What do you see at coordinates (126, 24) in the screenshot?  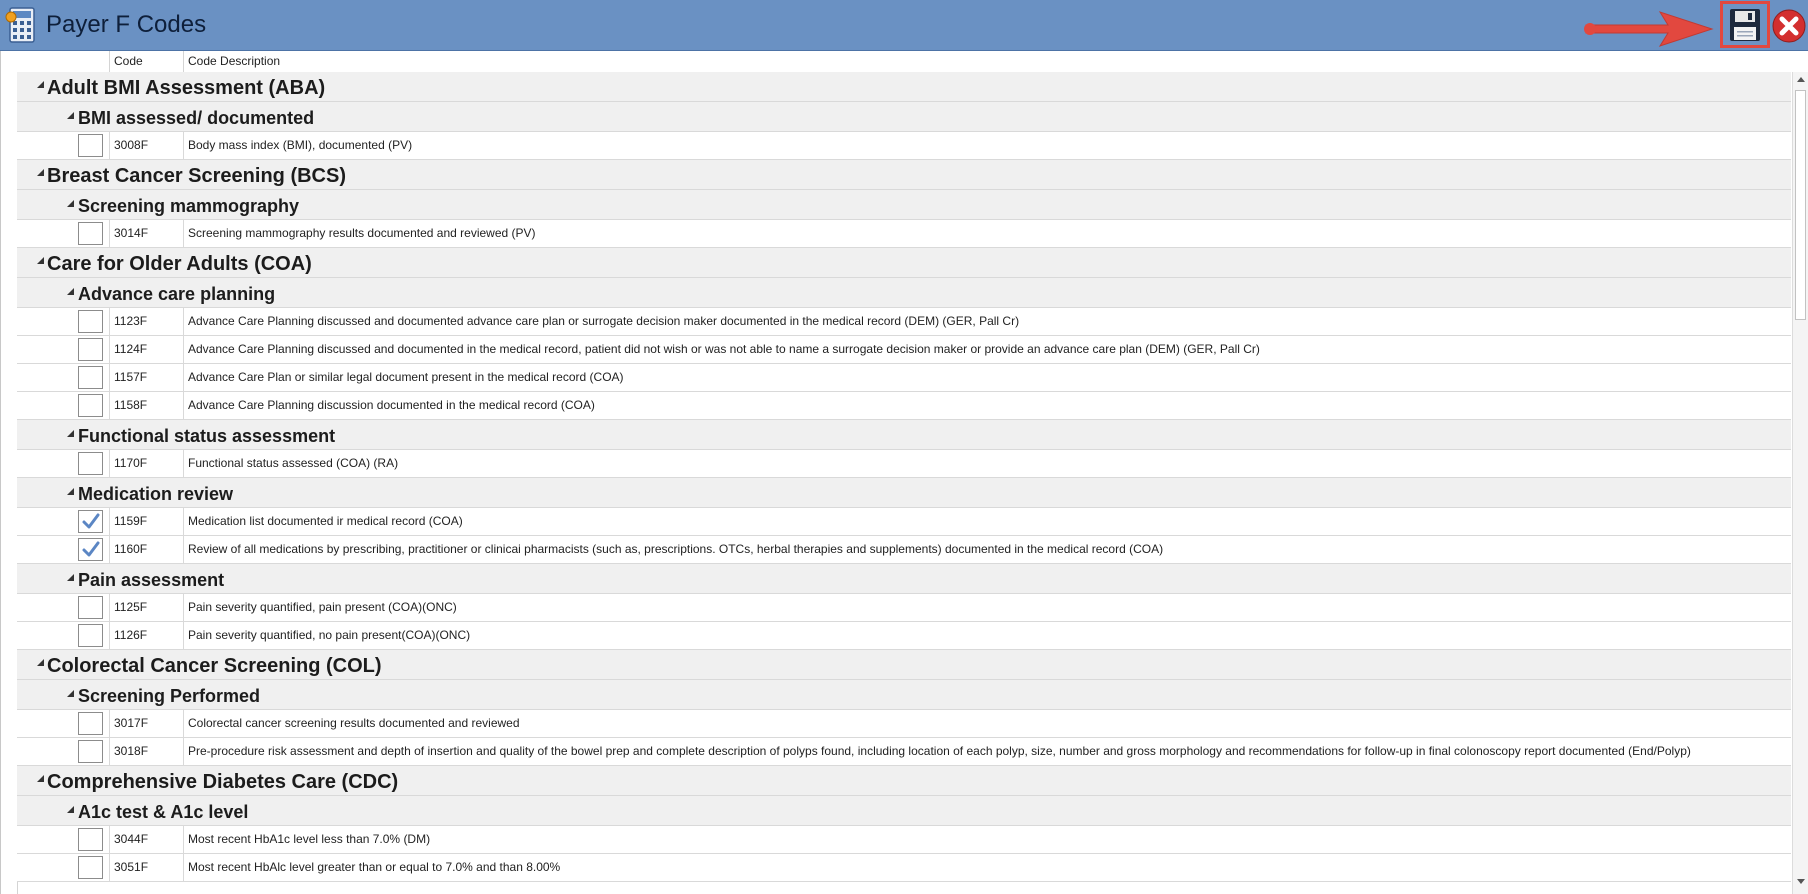 I see `window-title: Payer F Codes` at bounding box center [126, 24].